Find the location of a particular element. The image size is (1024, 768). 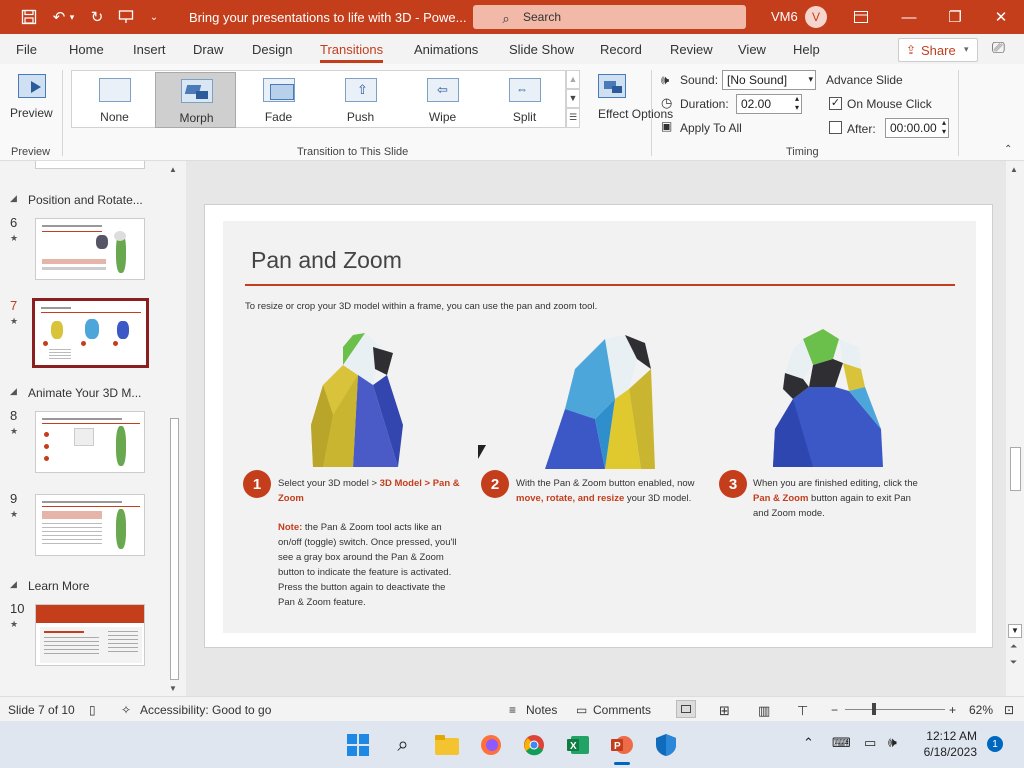

zoom-out-button: − is located at coordinates (834, 710).